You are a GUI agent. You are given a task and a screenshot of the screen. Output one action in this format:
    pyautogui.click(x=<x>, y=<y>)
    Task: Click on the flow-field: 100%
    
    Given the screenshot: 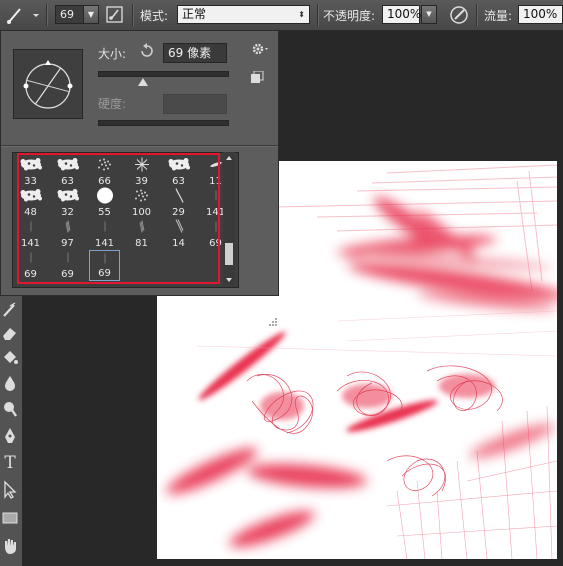 What is the action you would take?
    pyautogui.click(x=540, y=14)
    